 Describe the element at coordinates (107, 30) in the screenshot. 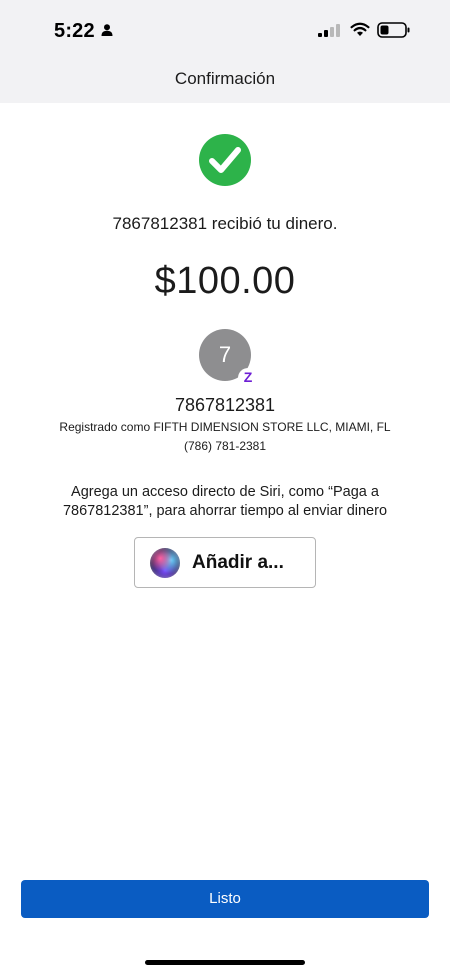

I see `person-icon` at that location.